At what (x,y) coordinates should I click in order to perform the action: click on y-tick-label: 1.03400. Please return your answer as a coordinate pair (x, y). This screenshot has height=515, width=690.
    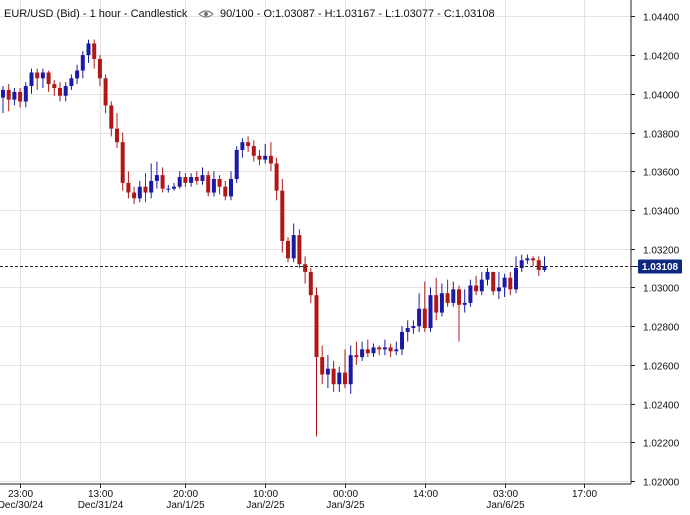
    Looking at the image, I should click on (661, 212).